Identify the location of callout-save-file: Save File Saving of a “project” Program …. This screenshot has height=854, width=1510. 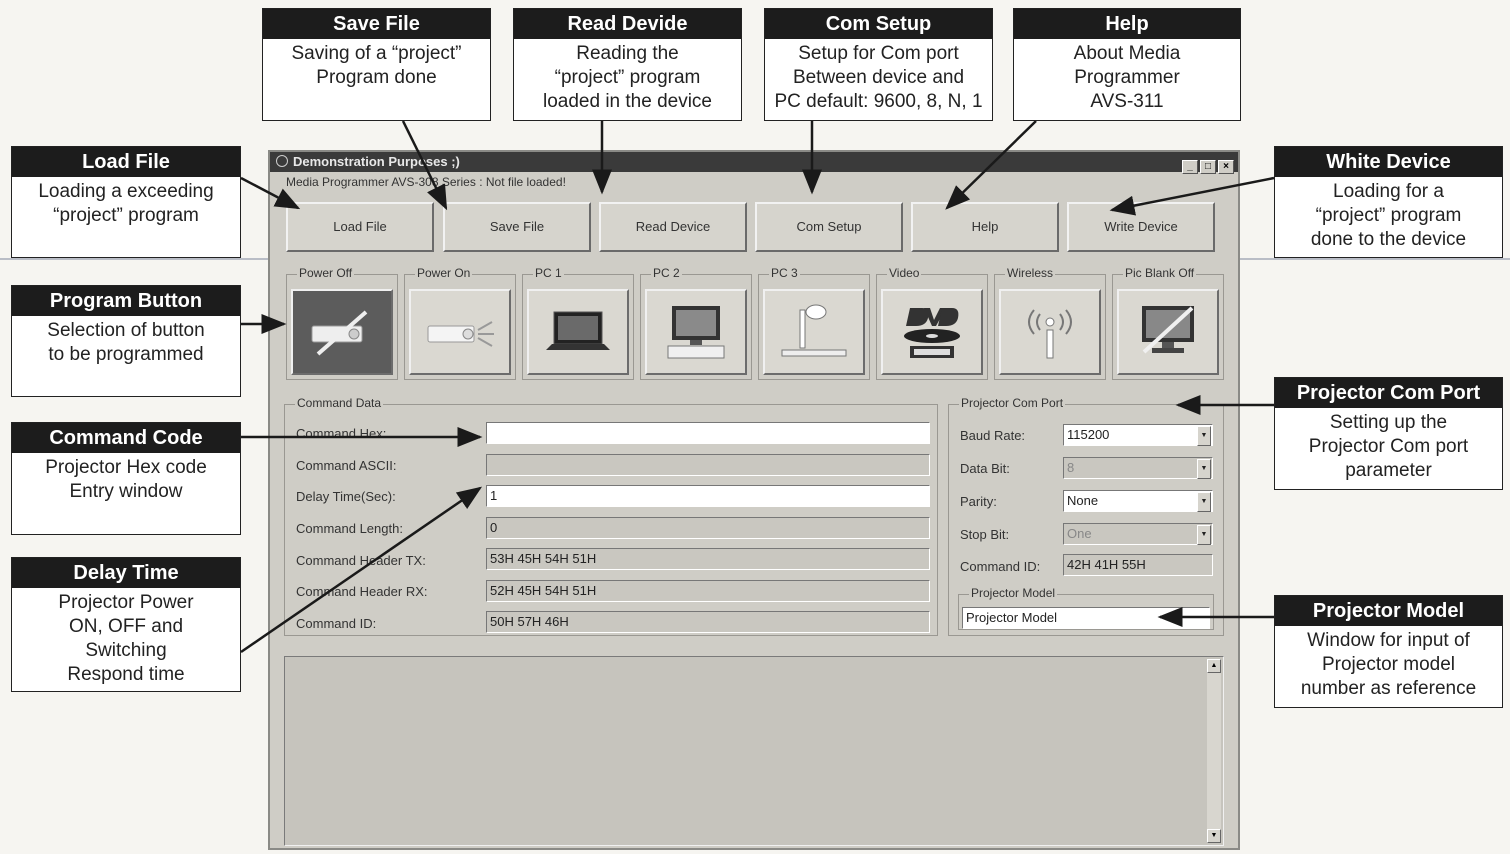
(376, 64).